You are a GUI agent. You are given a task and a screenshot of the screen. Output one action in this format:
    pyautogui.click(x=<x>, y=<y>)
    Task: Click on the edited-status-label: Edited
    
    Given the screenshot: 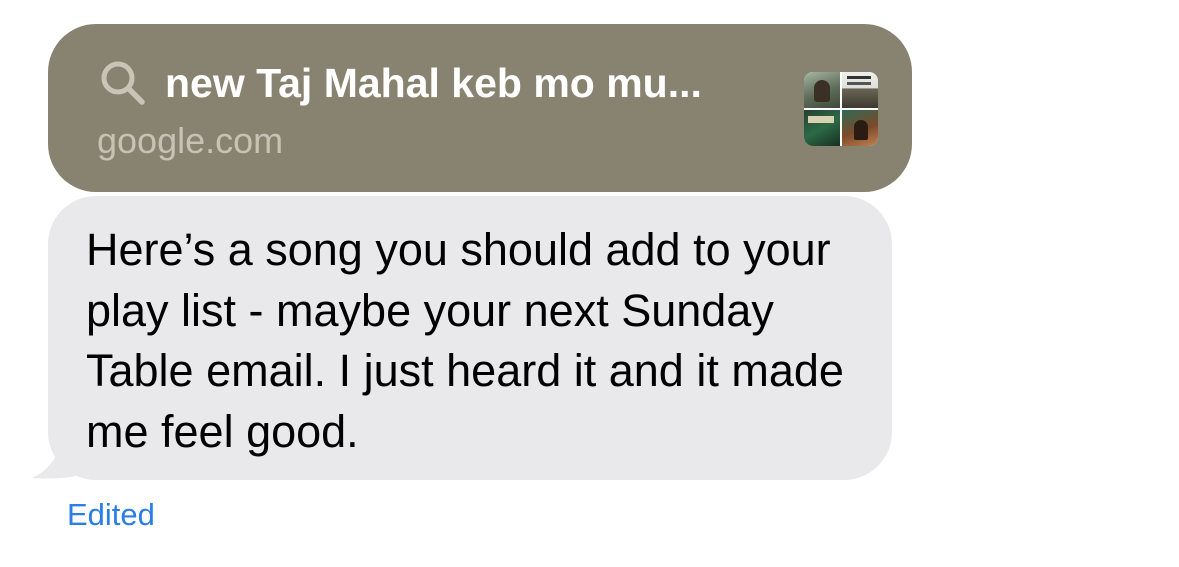 What is the action you would take?
    pyautogui.click(x=111, y=515)
    